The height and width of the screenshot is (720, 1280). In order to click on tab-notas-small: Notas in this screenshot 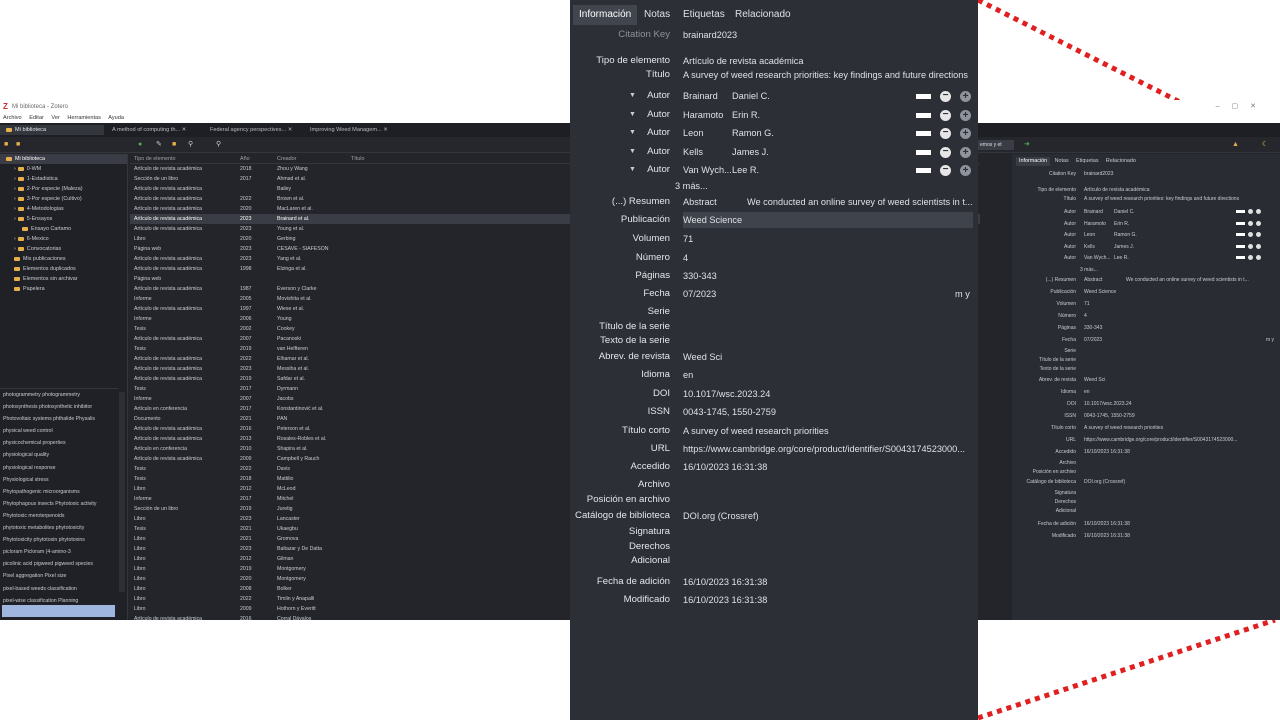, I will do `click(1062, 161)`.